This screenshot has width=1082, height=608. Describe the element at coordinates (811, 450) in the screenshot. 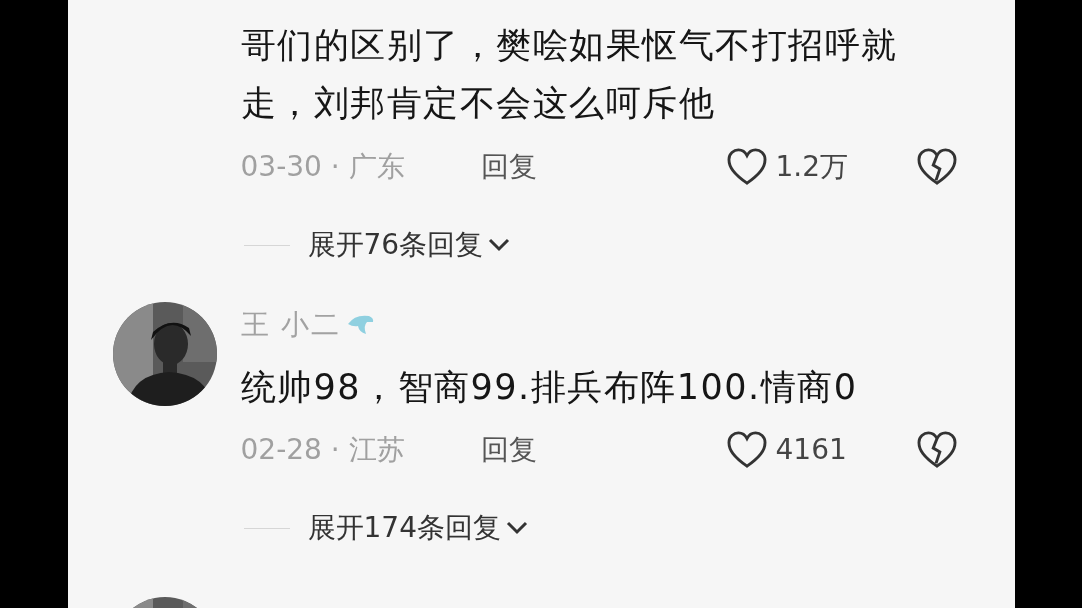

I see `like-count: 4161` at that location.